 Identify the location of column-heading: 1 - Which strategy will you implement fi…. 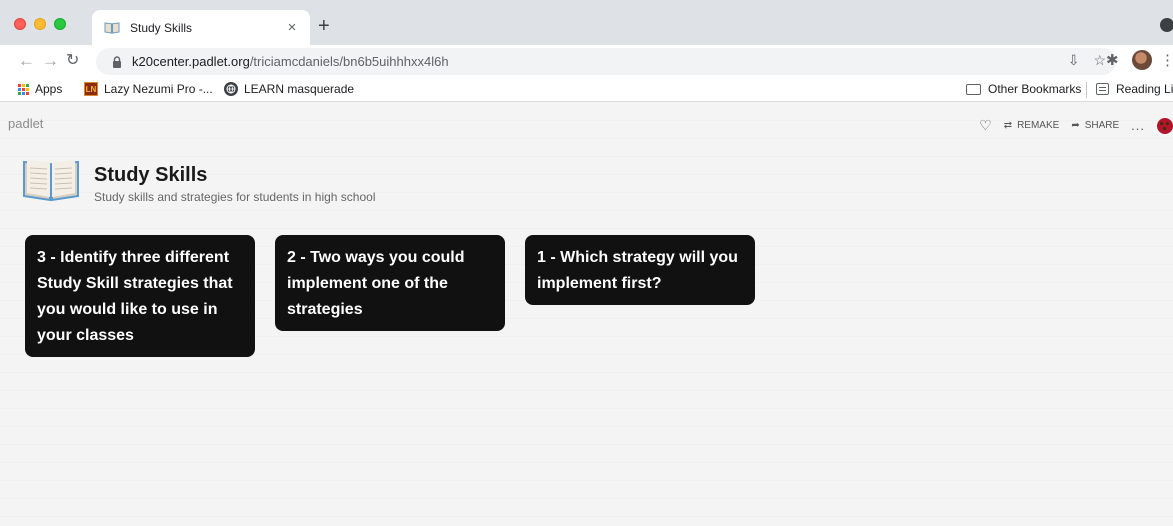
(640, 270).